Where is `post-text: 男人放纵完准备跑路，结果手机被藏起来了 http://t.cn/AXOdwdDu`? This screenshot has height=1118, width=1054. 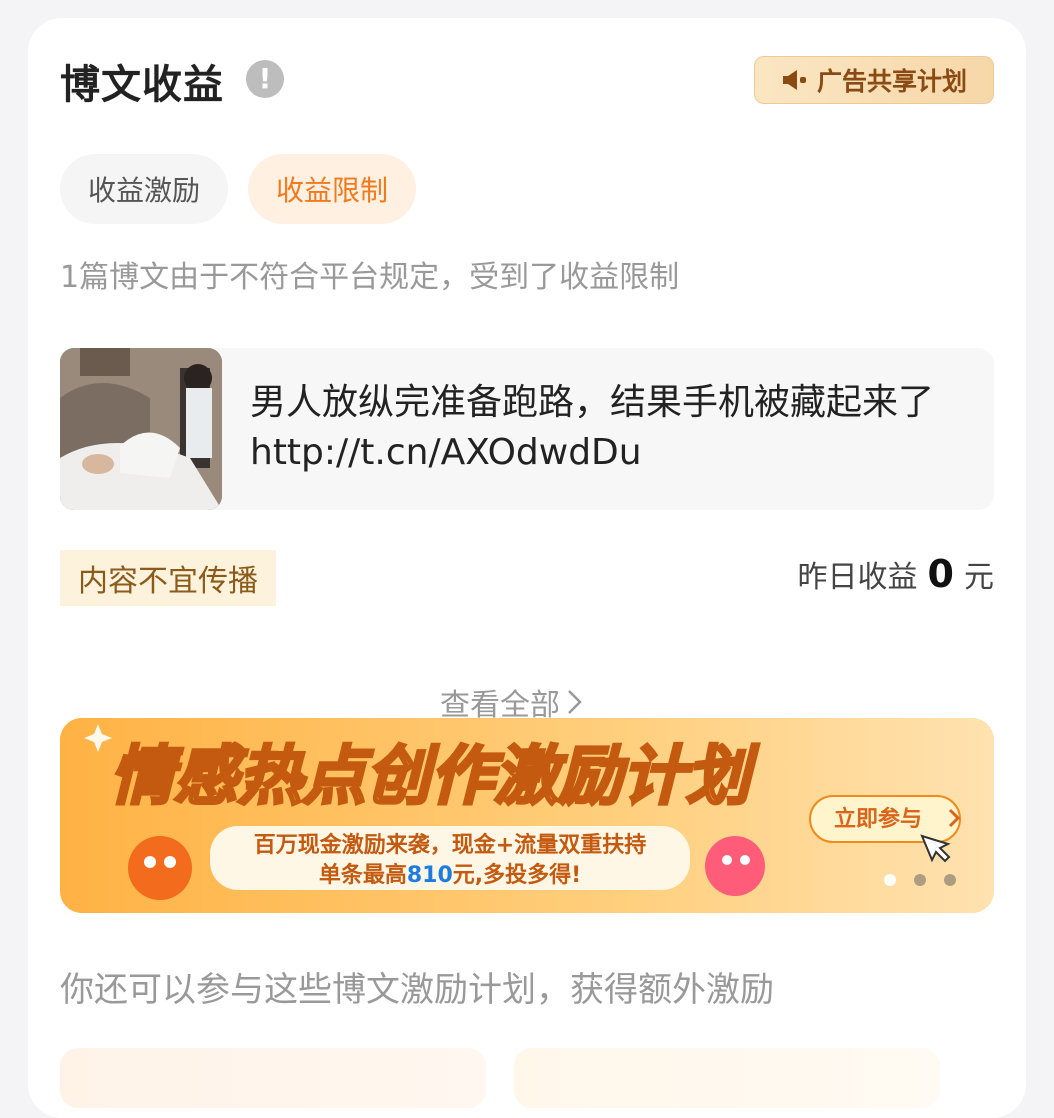 post-text: 男人放纵完准备跑路，结果手机被藏起来了 http://t.cn/AXOdwdDu is located at coordinates (592, 427).